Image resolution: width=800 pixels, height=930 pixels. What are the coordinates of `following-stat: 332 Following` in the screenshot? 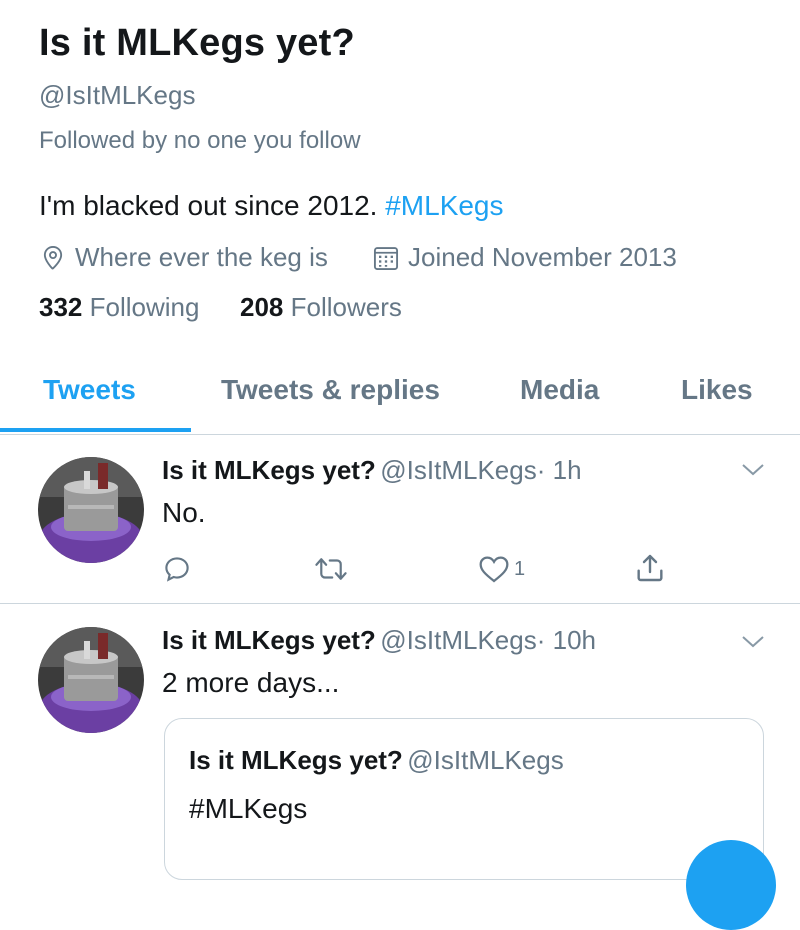 It's located at (119, 307).